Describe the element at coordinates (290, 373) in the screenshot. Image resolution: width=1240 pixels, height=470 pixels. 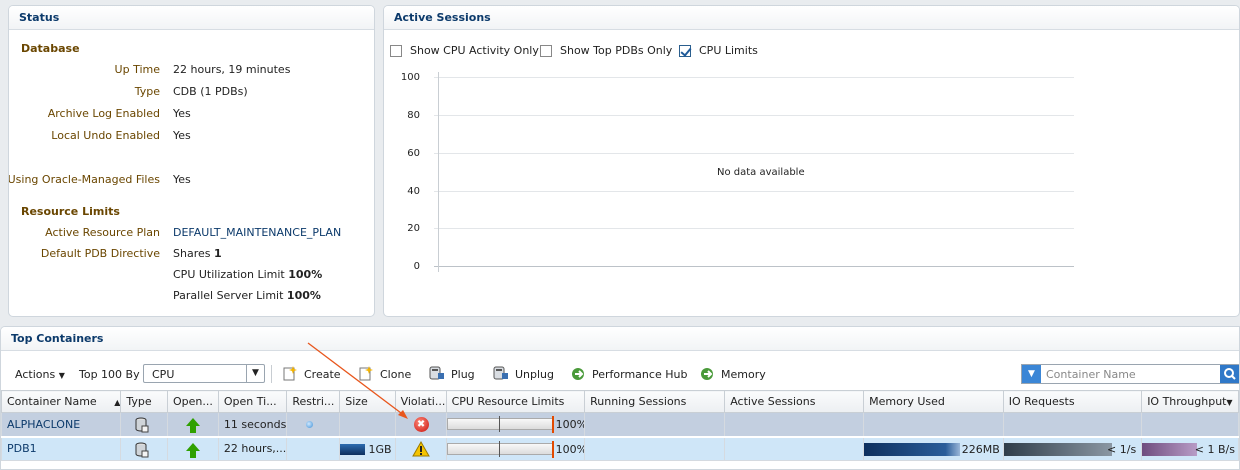
I see `create-icon` at that location.